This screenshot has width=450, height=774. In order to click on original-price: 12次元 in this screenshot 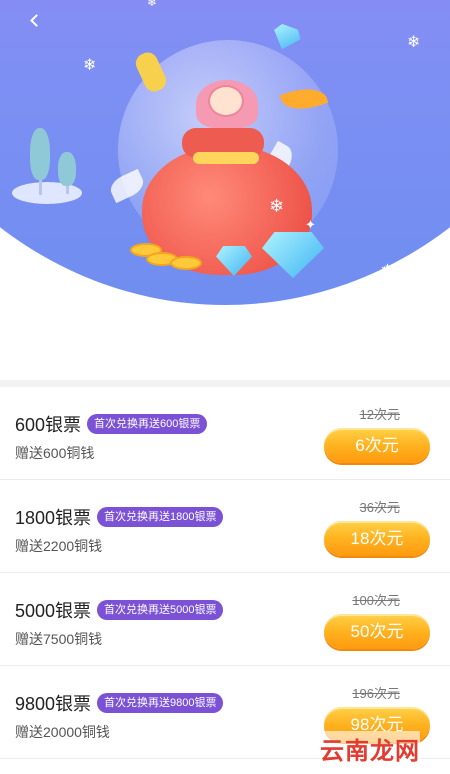, I will do `click(379, 414)`.